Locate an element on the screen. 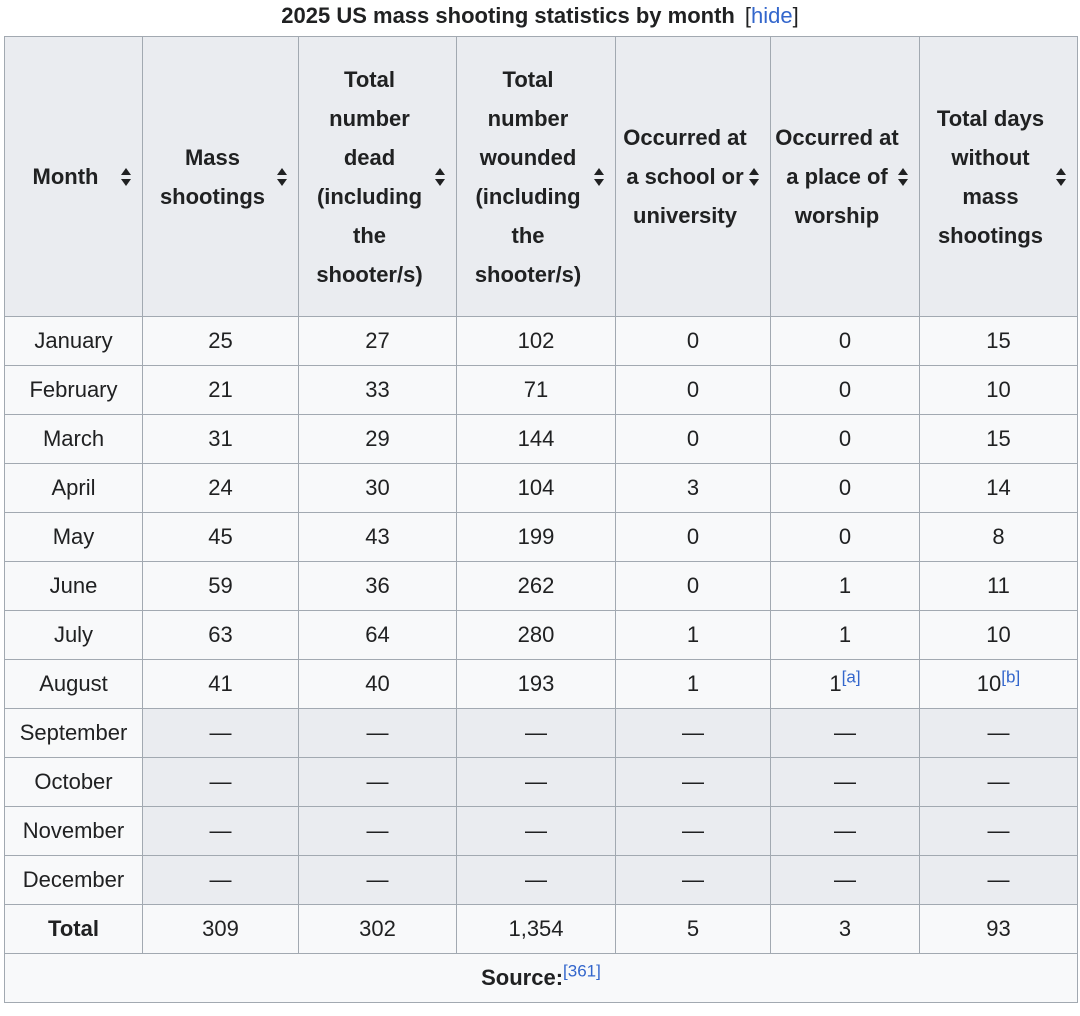 The image size is (1080, 1016). footnote-a-link: [a] is located at coordinates (851, 677).